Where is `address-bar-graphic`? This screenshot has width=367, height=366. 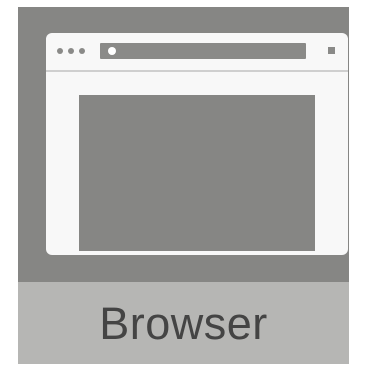
address-bar-graphic is located at coordinates (203, 51).